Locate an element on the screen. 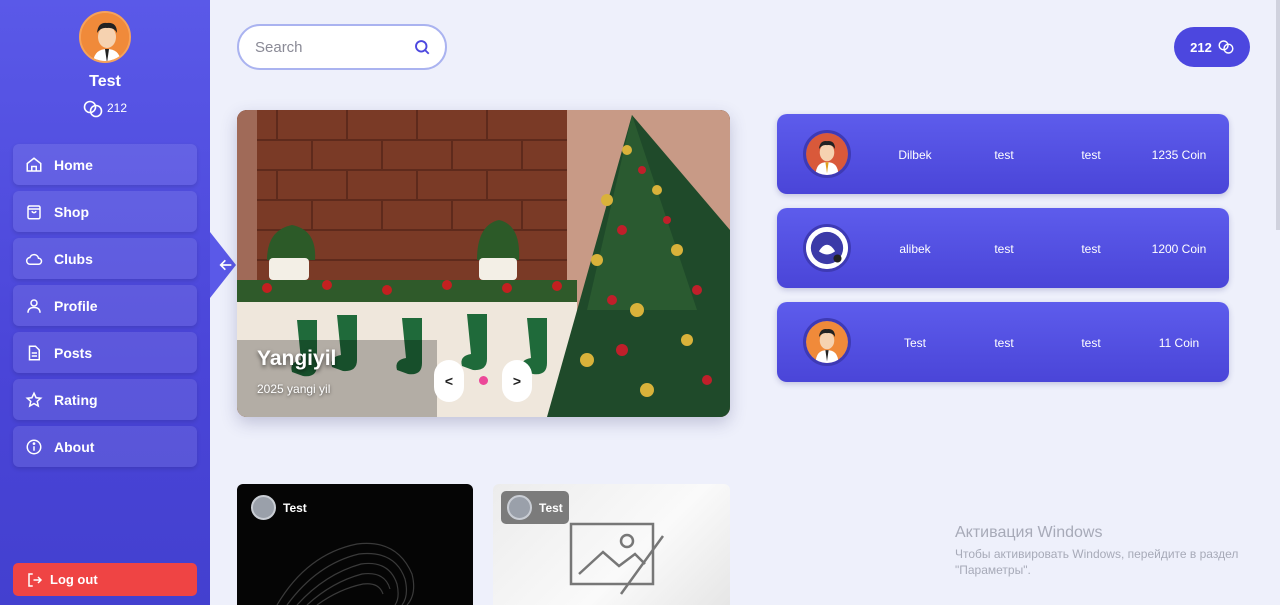 This screenshot has height=605, width=1280. sidebar-item-label: Home is located at coordinates (73, 164).